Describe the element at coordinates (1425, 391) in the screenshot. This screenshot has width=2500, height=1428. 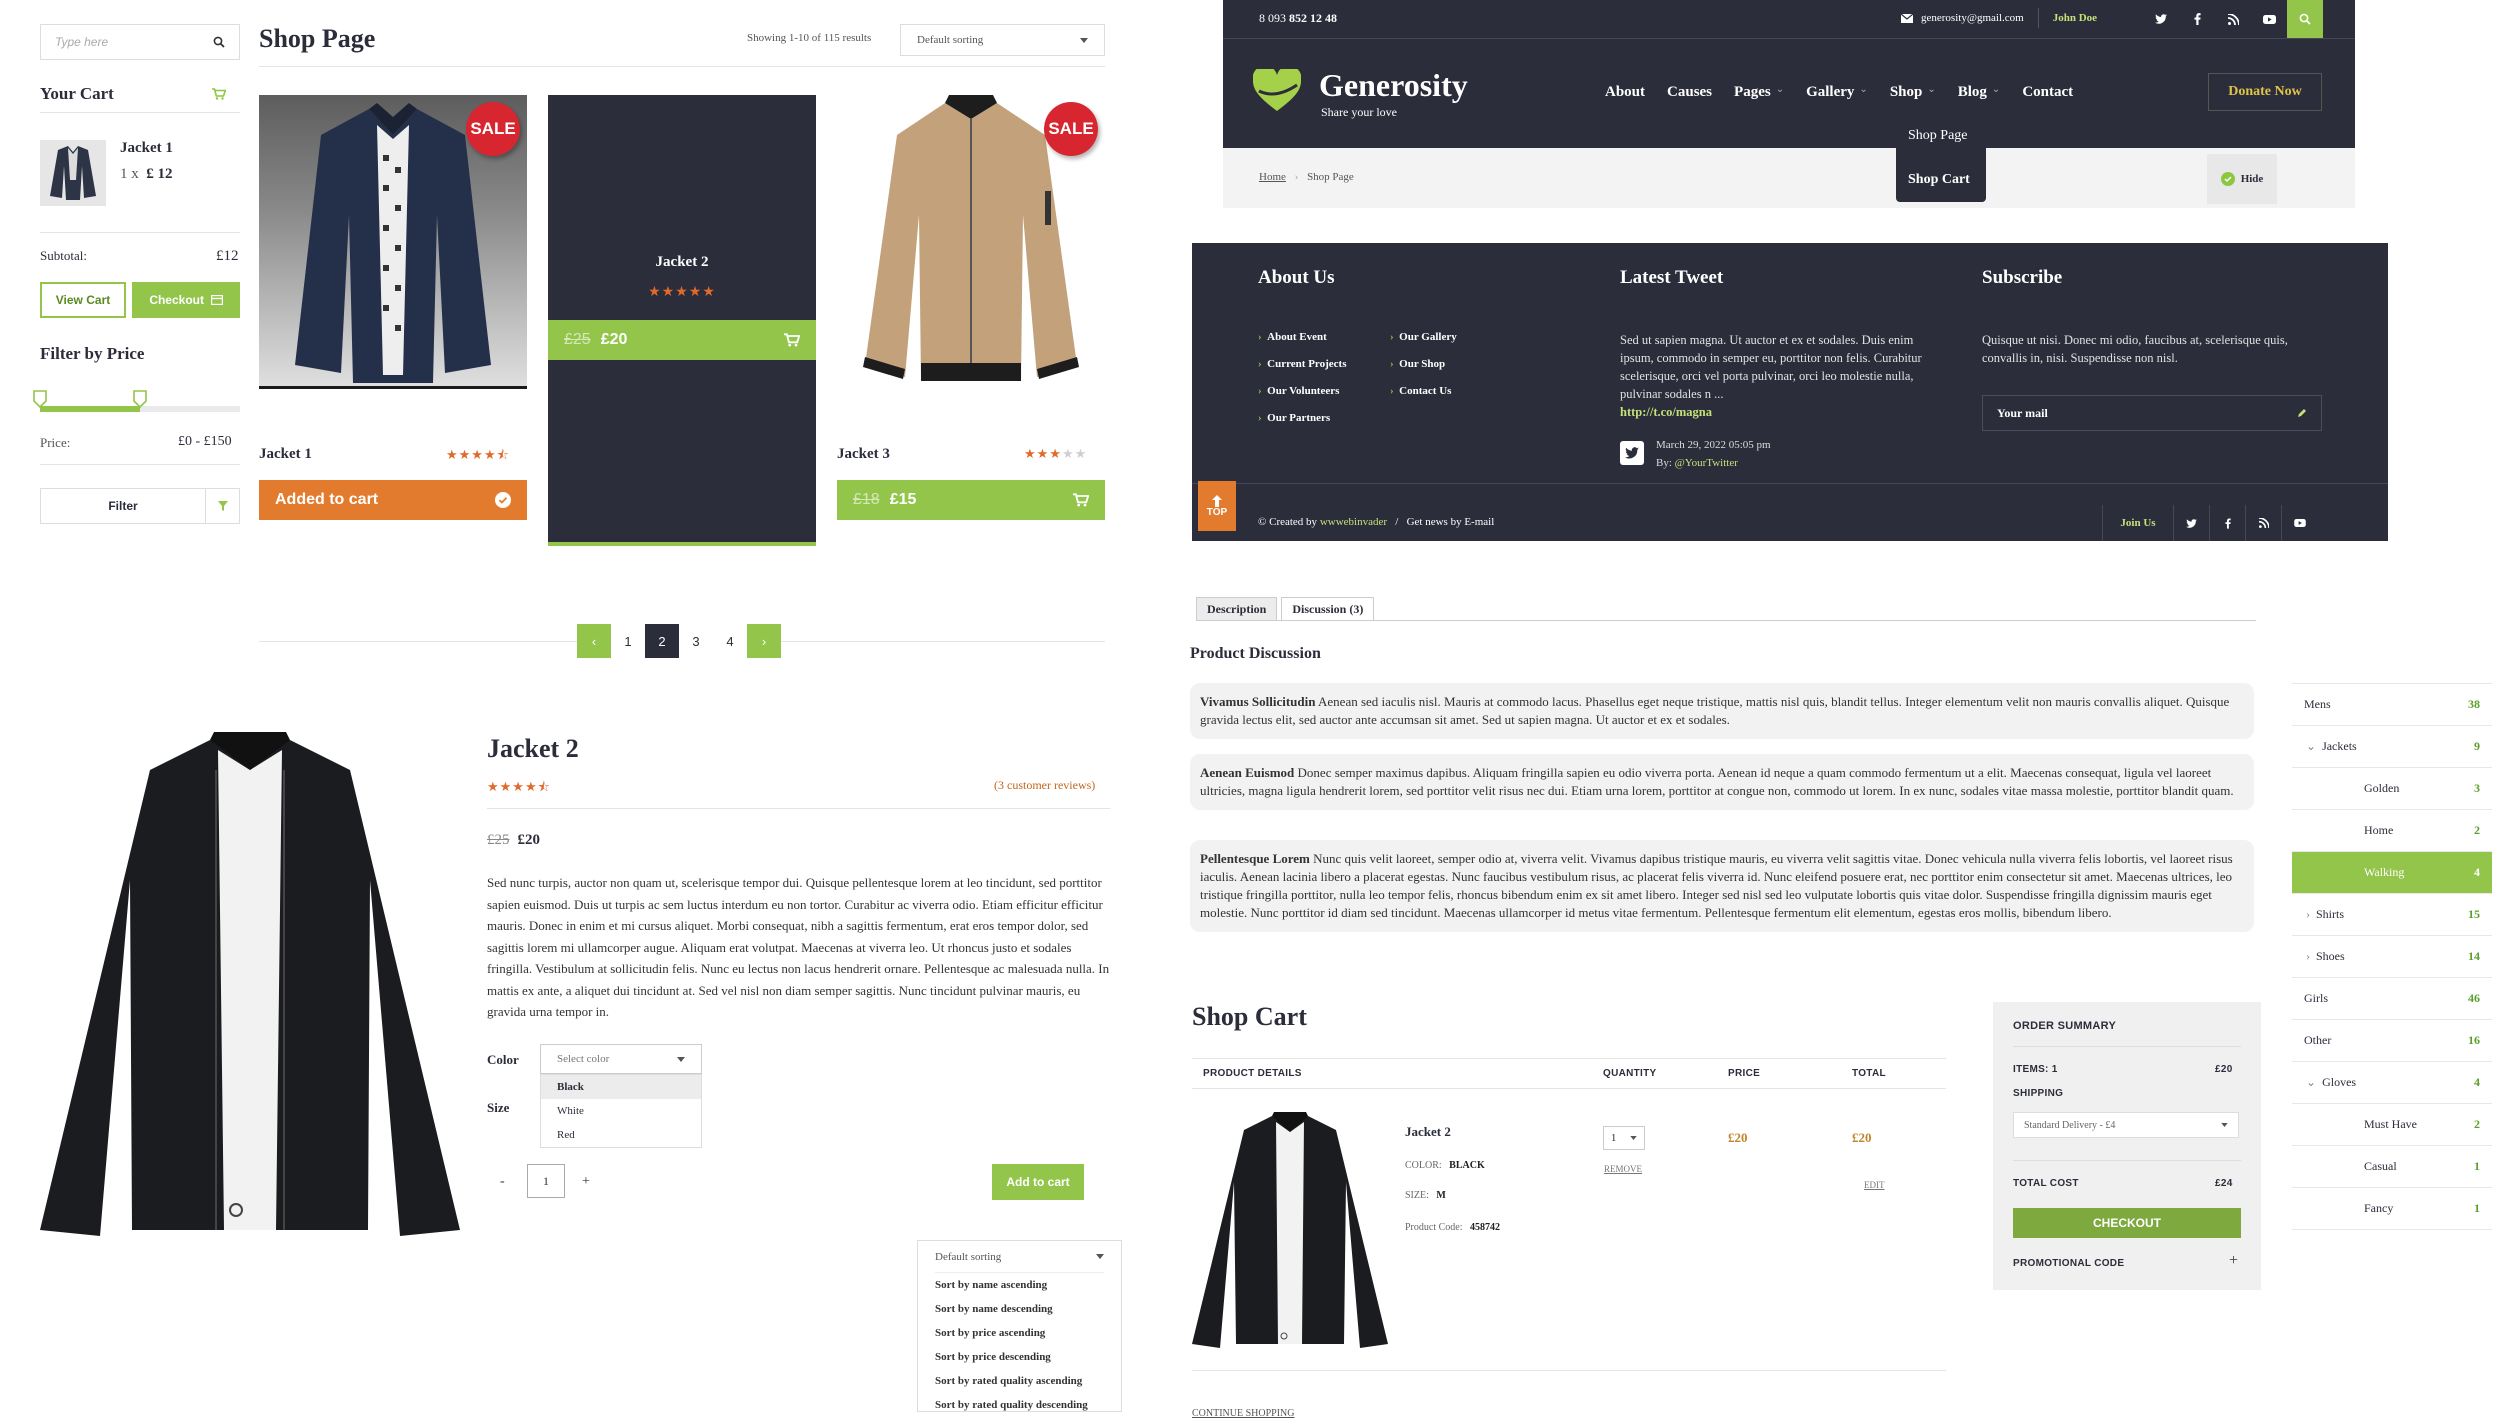
I see `footer-link: Contact Us` at that location.